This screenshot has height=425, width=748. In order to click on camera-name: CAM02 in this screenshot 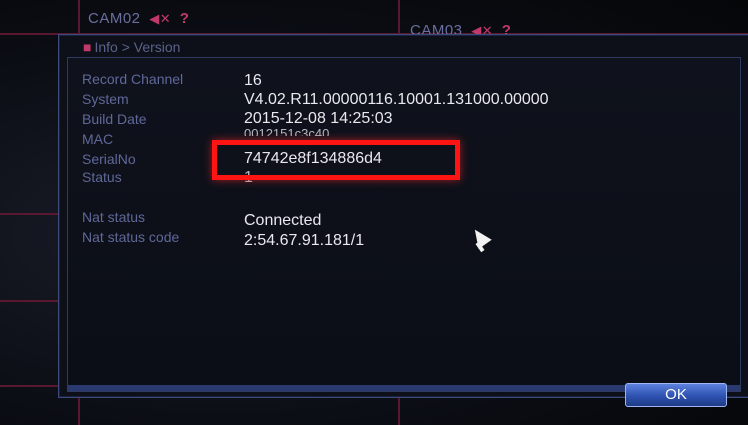, I will do `click(114, 18)`.